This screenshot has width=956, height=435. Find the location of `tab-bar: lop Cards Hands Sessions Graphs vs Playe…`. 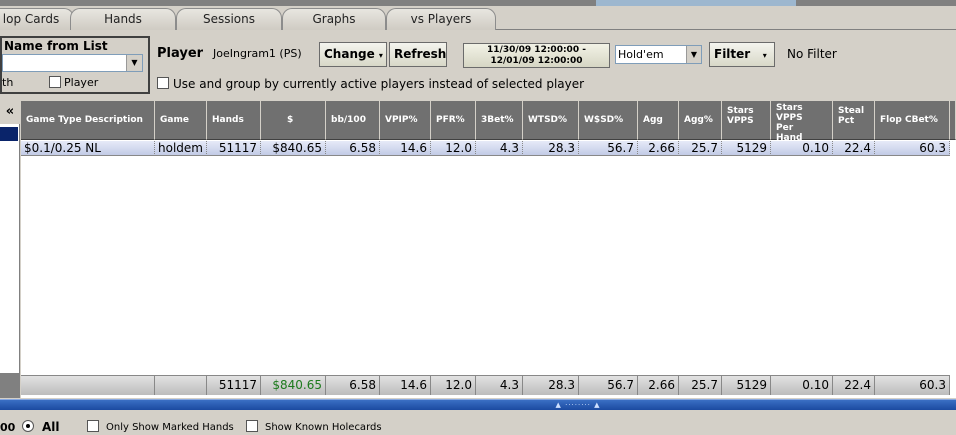

tab-bar: lop Cards Hands Sessions Graphs vs Playe… is located at coordinates (478, 18).